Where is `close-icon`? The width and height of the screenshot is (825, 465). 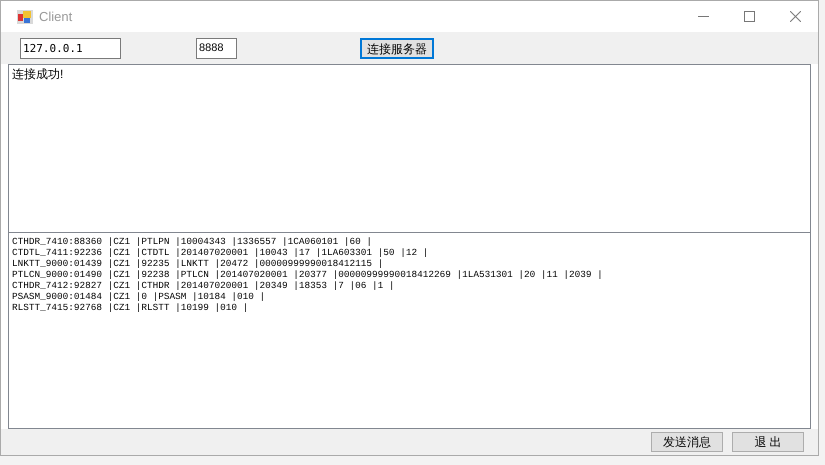
close-icon is located at coordinates (795, 16).